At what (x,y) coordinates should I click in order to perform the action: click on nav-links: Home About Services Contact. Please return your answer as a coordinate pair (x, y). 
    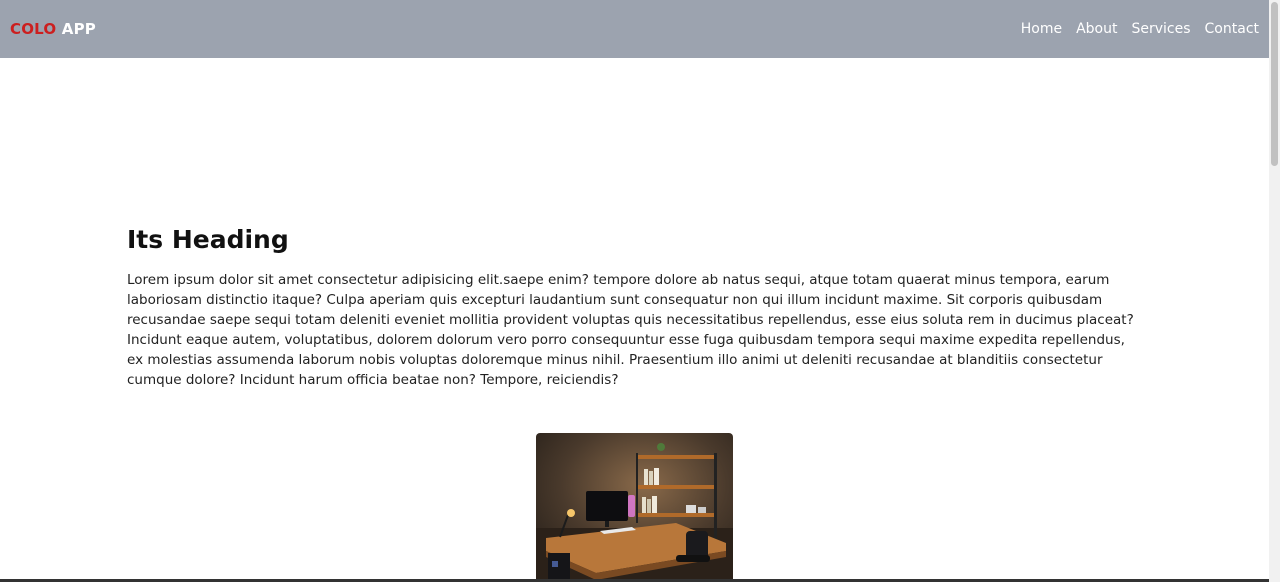
    Looking at the image, I should click on (1140, 29).